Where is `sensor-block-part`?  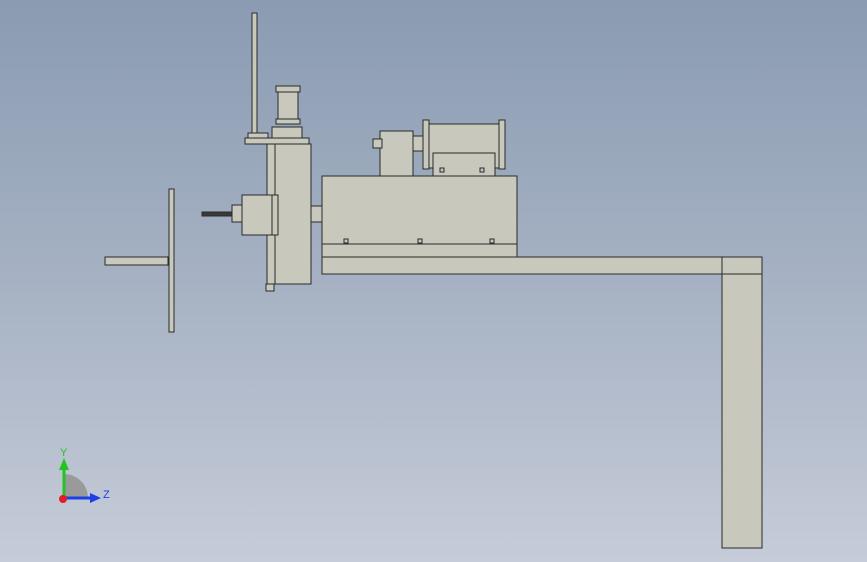
sensor-block-part is located at coordinates (255, 215).